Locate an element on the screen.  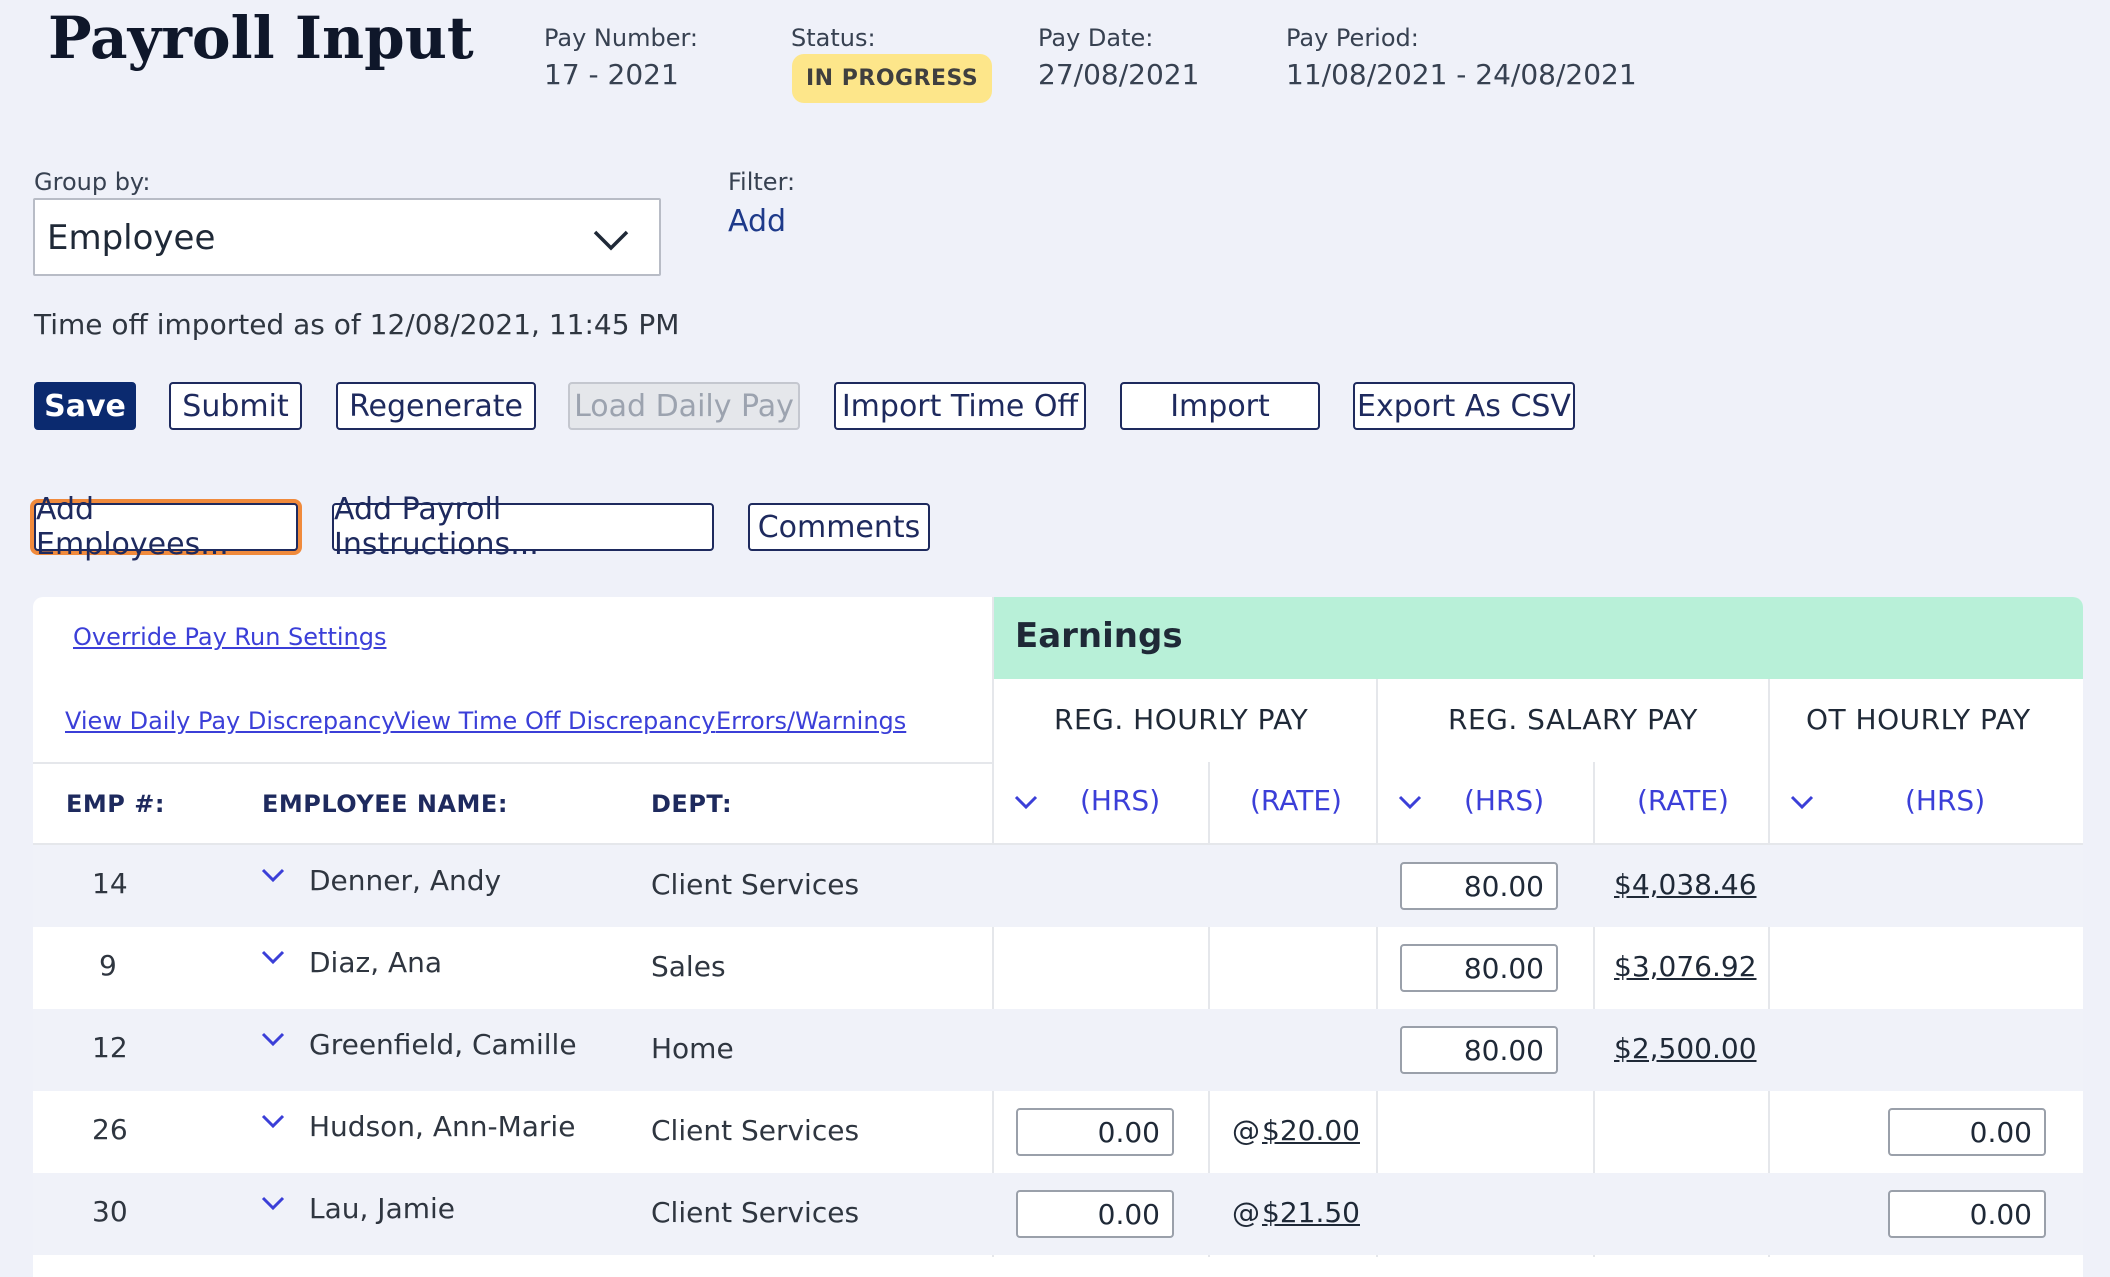
time-off-discrepancy-link: View Time Off Discrepancy is located at coordinates (555, 721).